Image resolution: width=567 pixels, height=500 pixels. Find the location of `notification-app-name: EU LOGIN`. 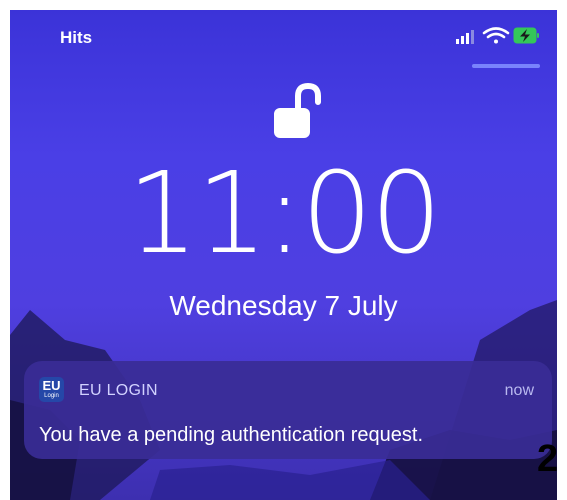

notification-app-name: EU LOGIN is located at coordinates (118, 390).